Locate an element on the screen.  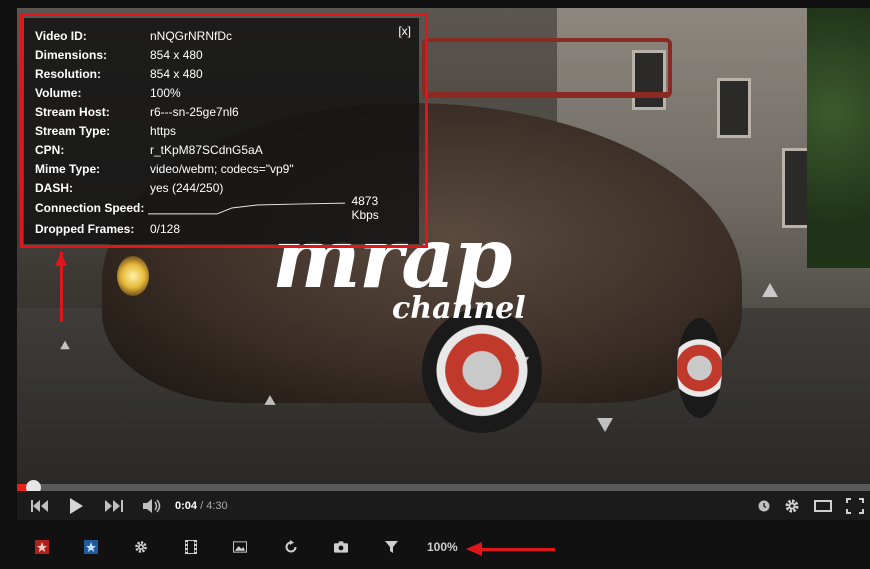
progress-bar is located at coordinates (443, 487).